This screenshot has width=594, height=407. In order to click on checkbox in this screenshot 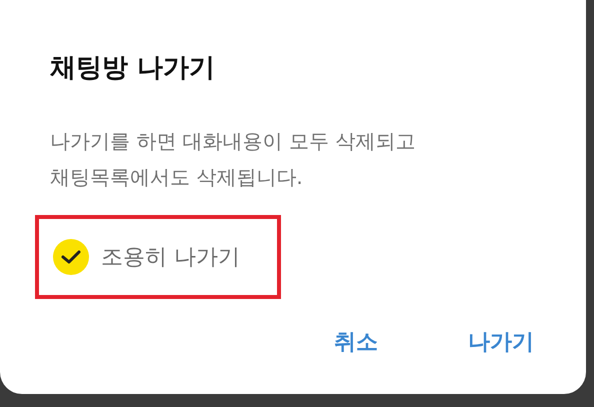, I will do `click(71, 257)`.